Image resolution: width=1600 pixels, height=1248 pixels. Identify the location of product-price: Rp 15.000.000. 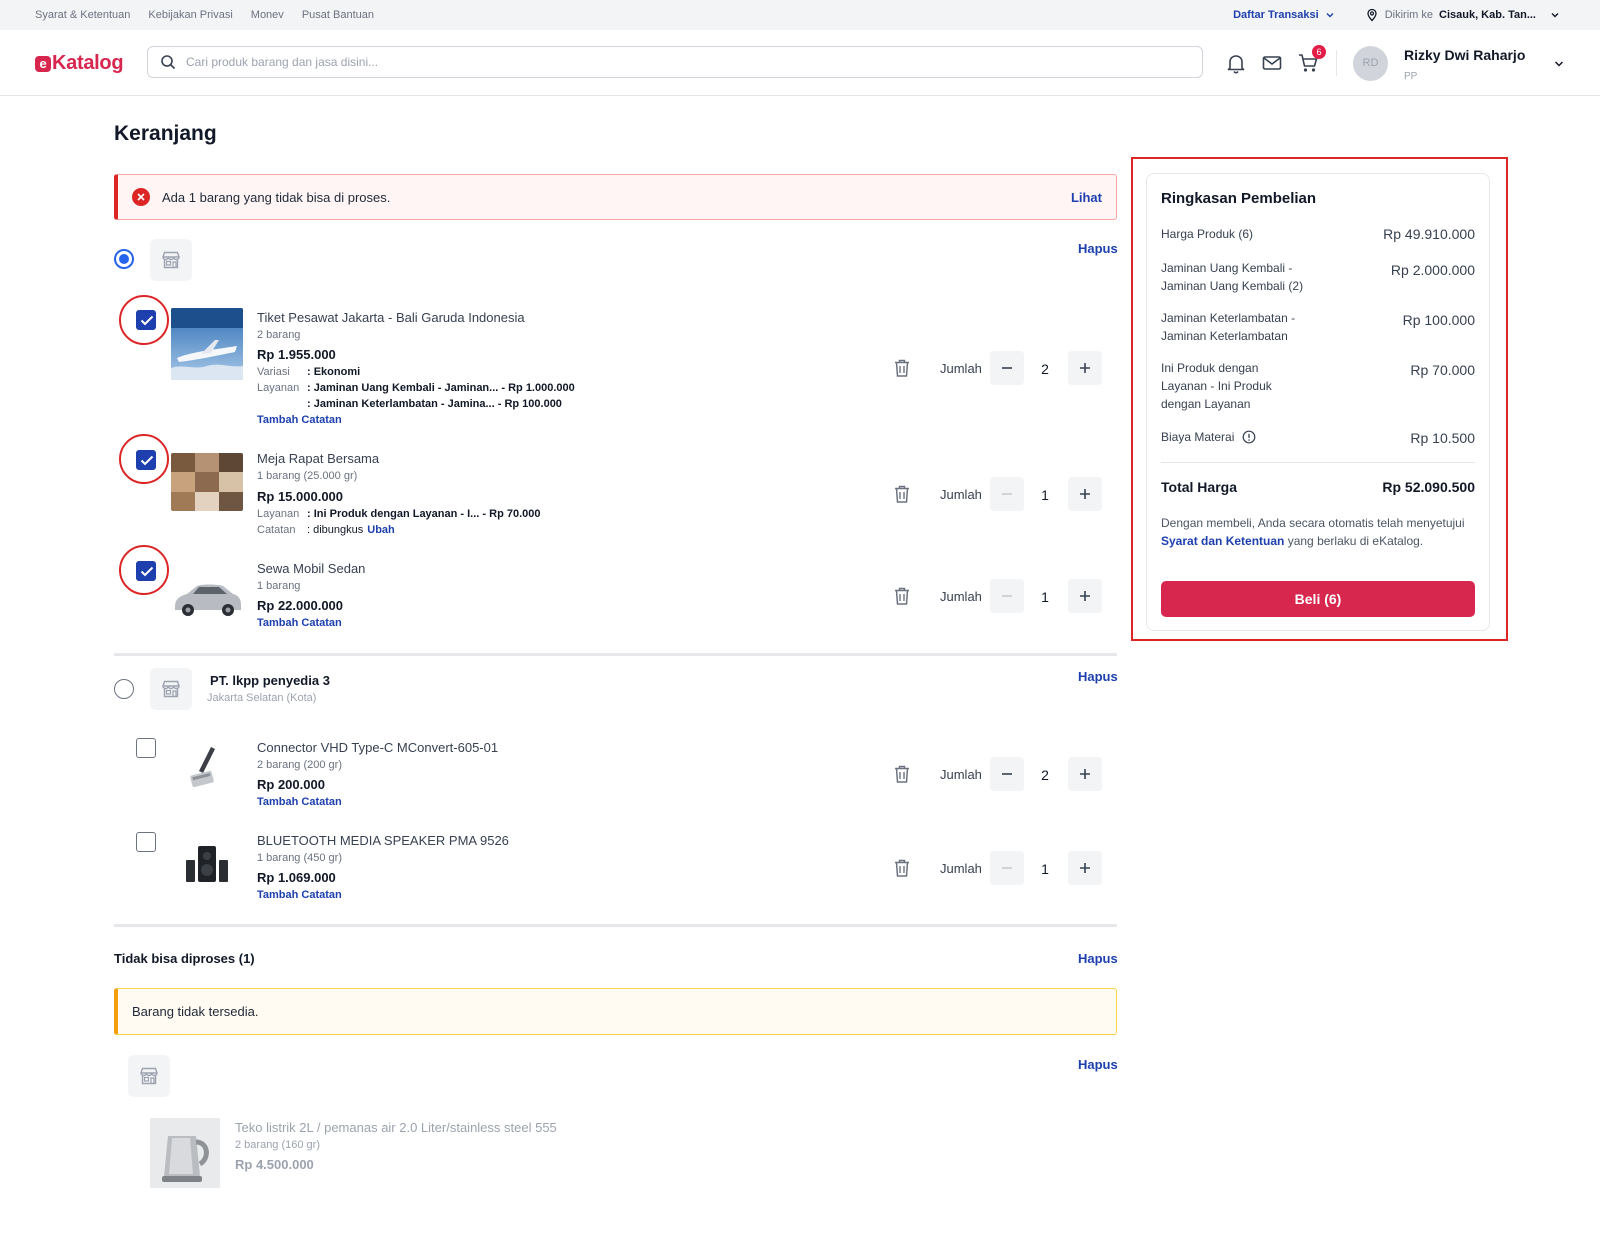
(300, 496).